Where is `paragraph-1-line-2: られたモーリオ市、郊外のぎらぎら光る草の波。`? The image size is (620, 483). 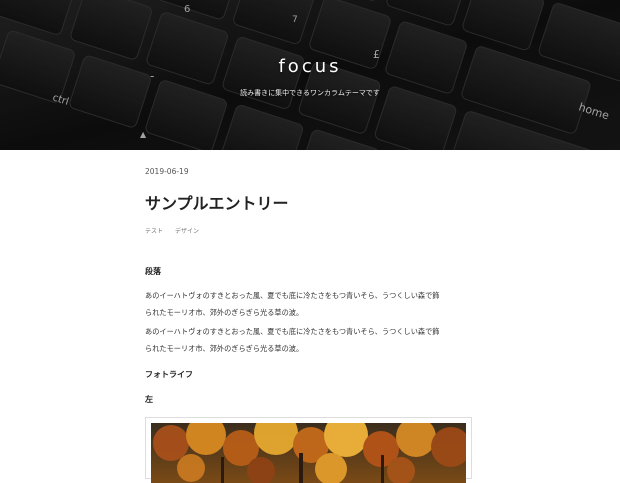 paragraph-1-line-2: られたモーリオ市、郊外のぎらぎら光る草の波。 is located at coordinates (224, 312).